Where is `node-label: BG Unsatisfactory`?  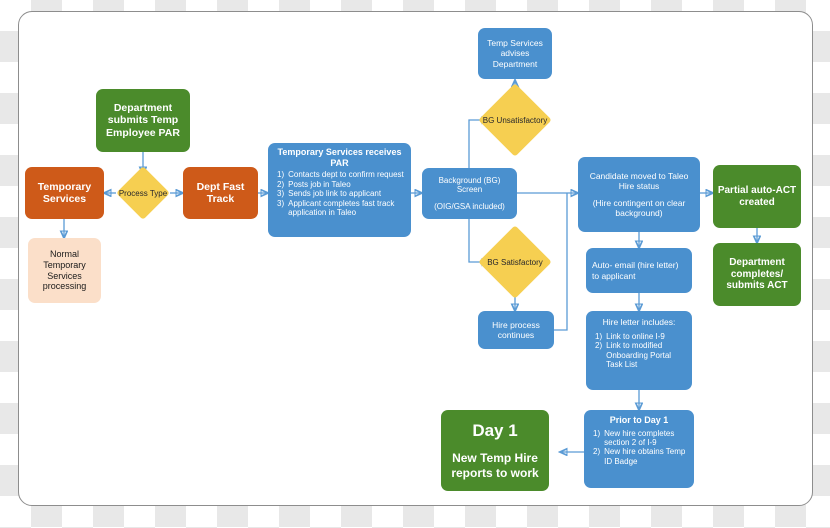 node-label: BG Unsatisfactory is located at coordinates (515, 120).